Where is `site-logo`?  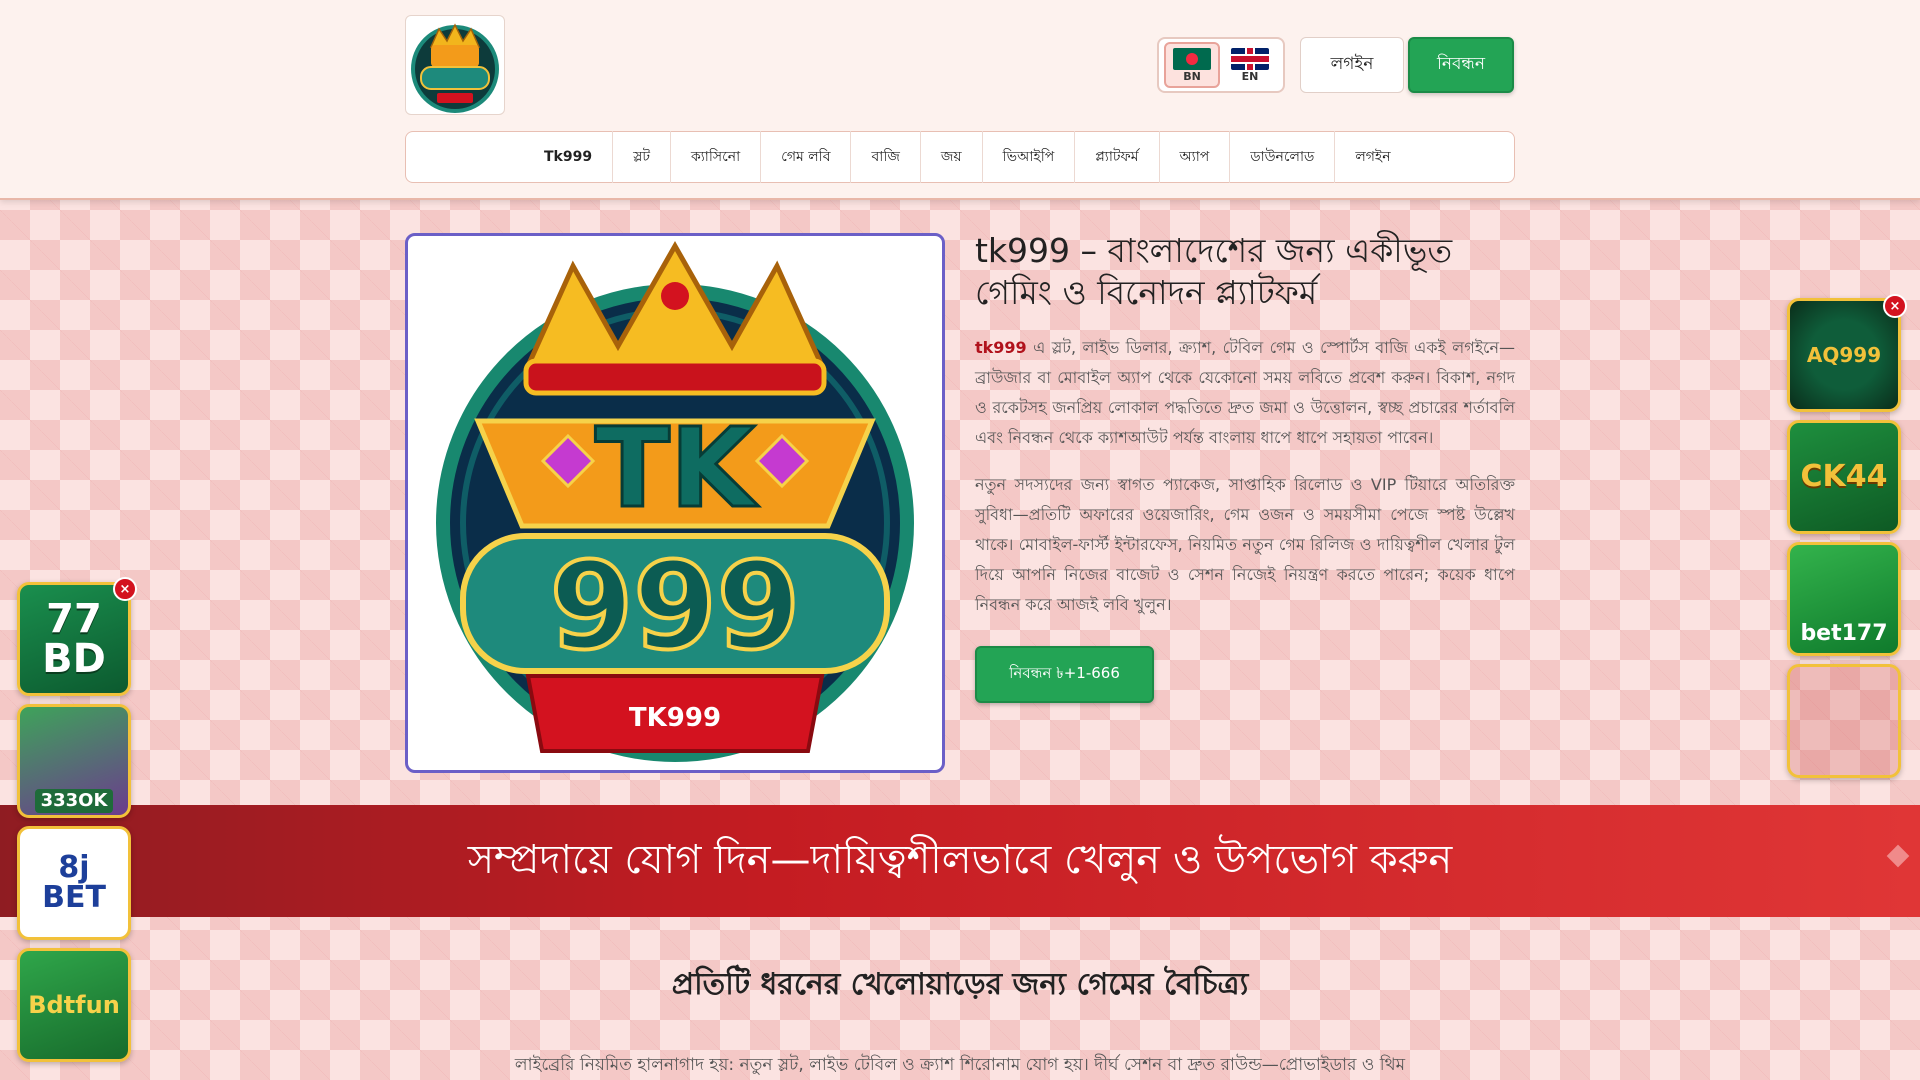
site-logo is located at coordinates (455, 65).